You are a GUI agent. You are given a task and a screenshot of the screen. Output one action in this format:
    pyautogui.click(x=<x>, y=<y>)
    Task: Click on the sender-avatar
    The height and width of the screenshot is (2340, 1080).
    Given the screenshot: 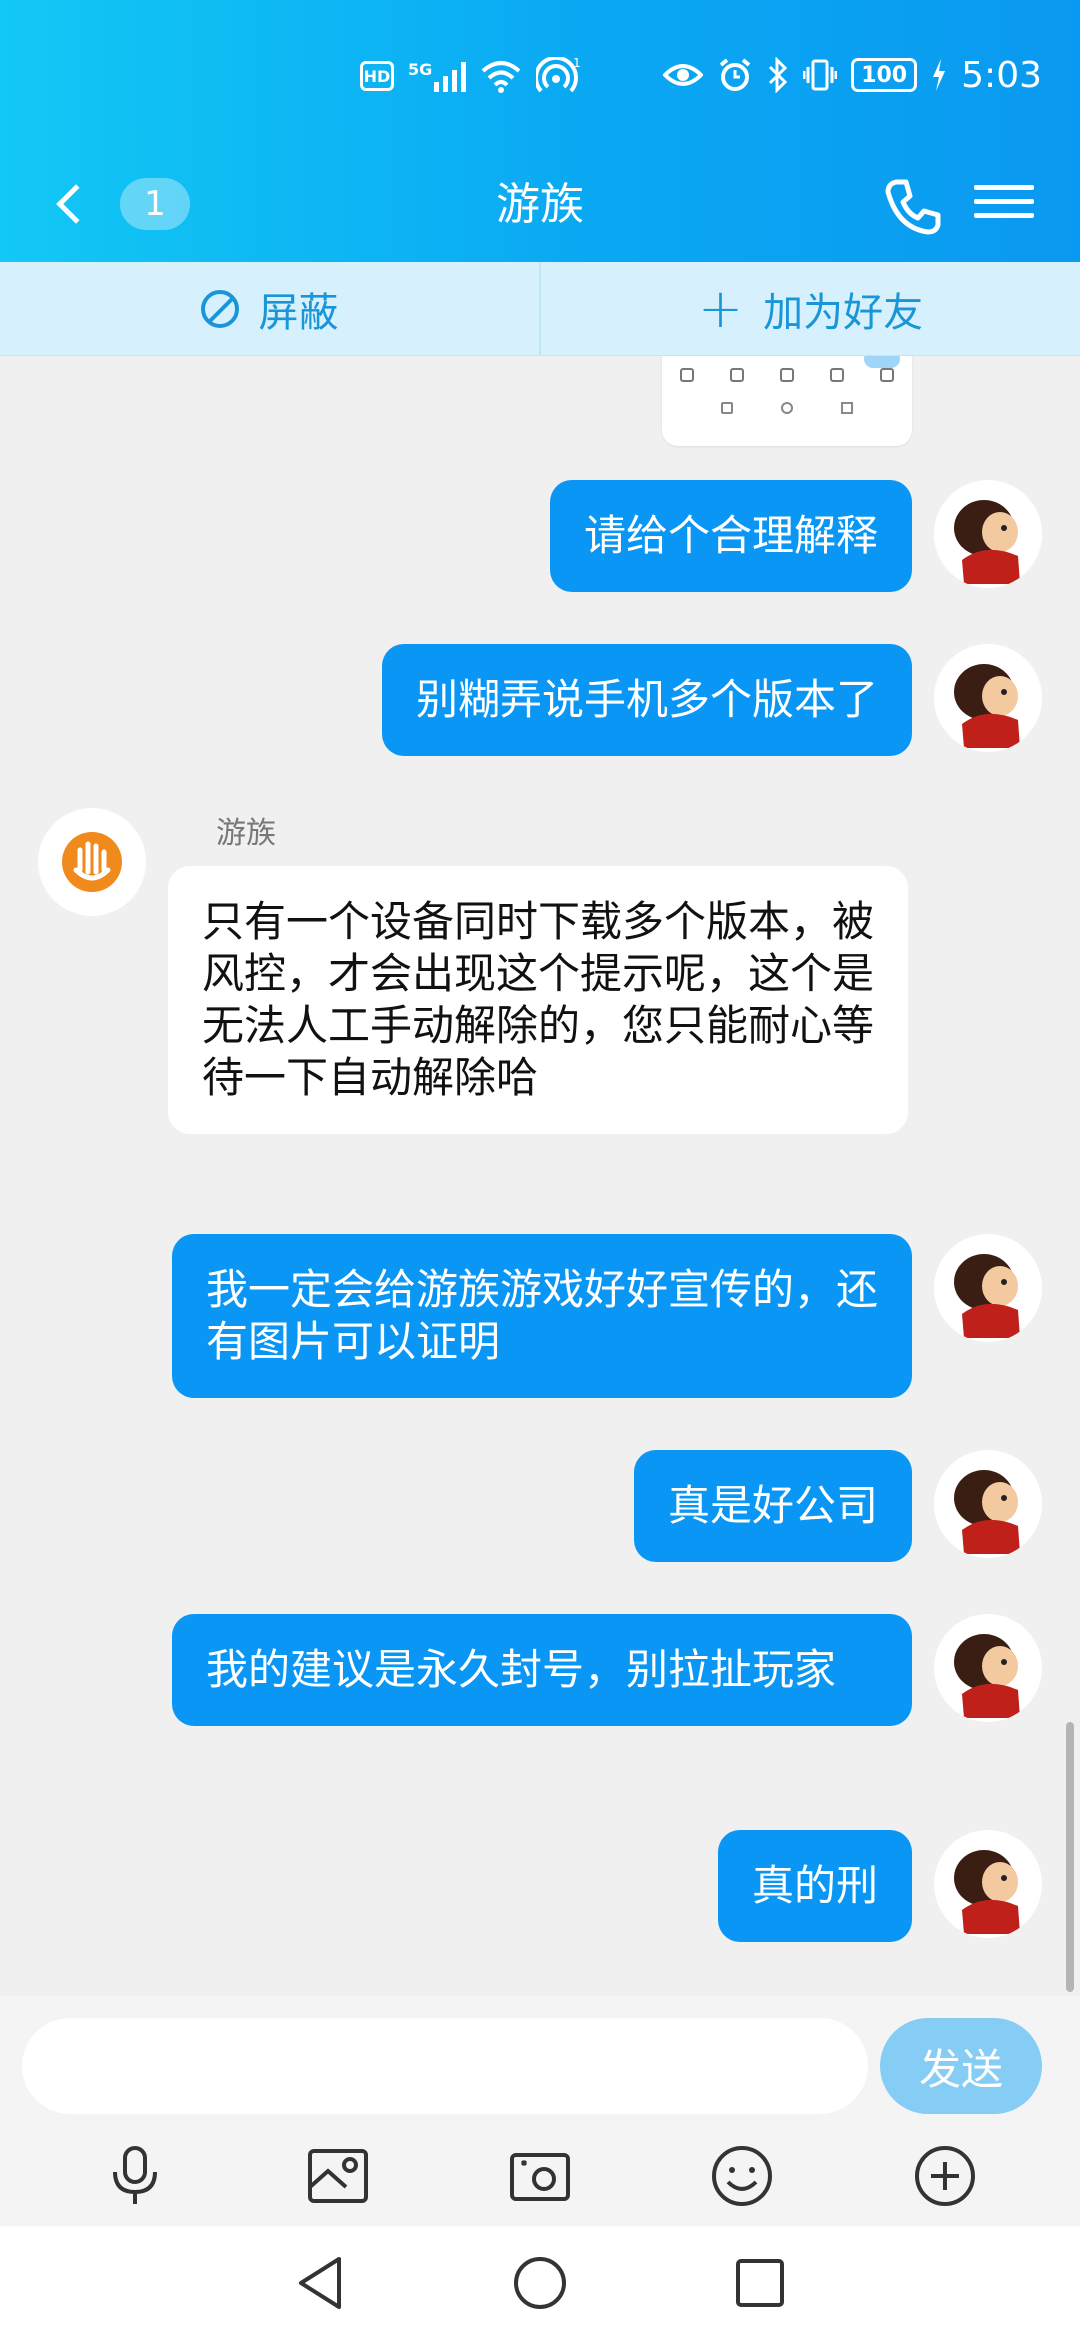 What is the action you would take?
    pyautogui.click(x=92, y=862)
    